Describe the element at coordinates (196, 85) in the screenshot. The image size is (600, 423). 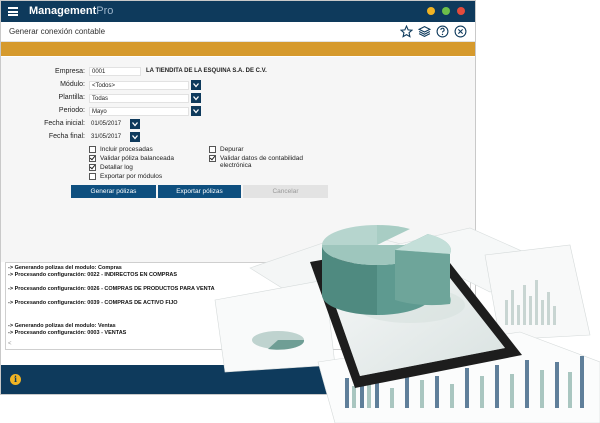
I see `modulo-dropdown-icon` at that location.